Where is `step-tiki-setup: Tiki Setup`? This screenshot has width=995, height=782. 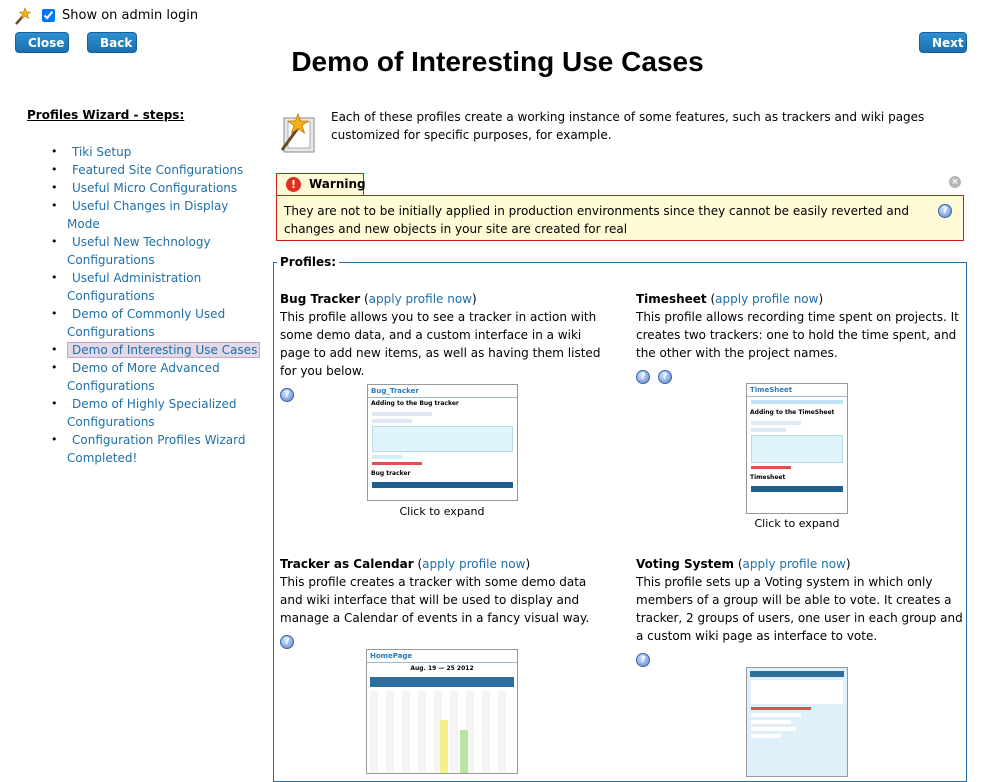 step-tiki-setup: Tiki Setup is located at coordinates (144, 152).